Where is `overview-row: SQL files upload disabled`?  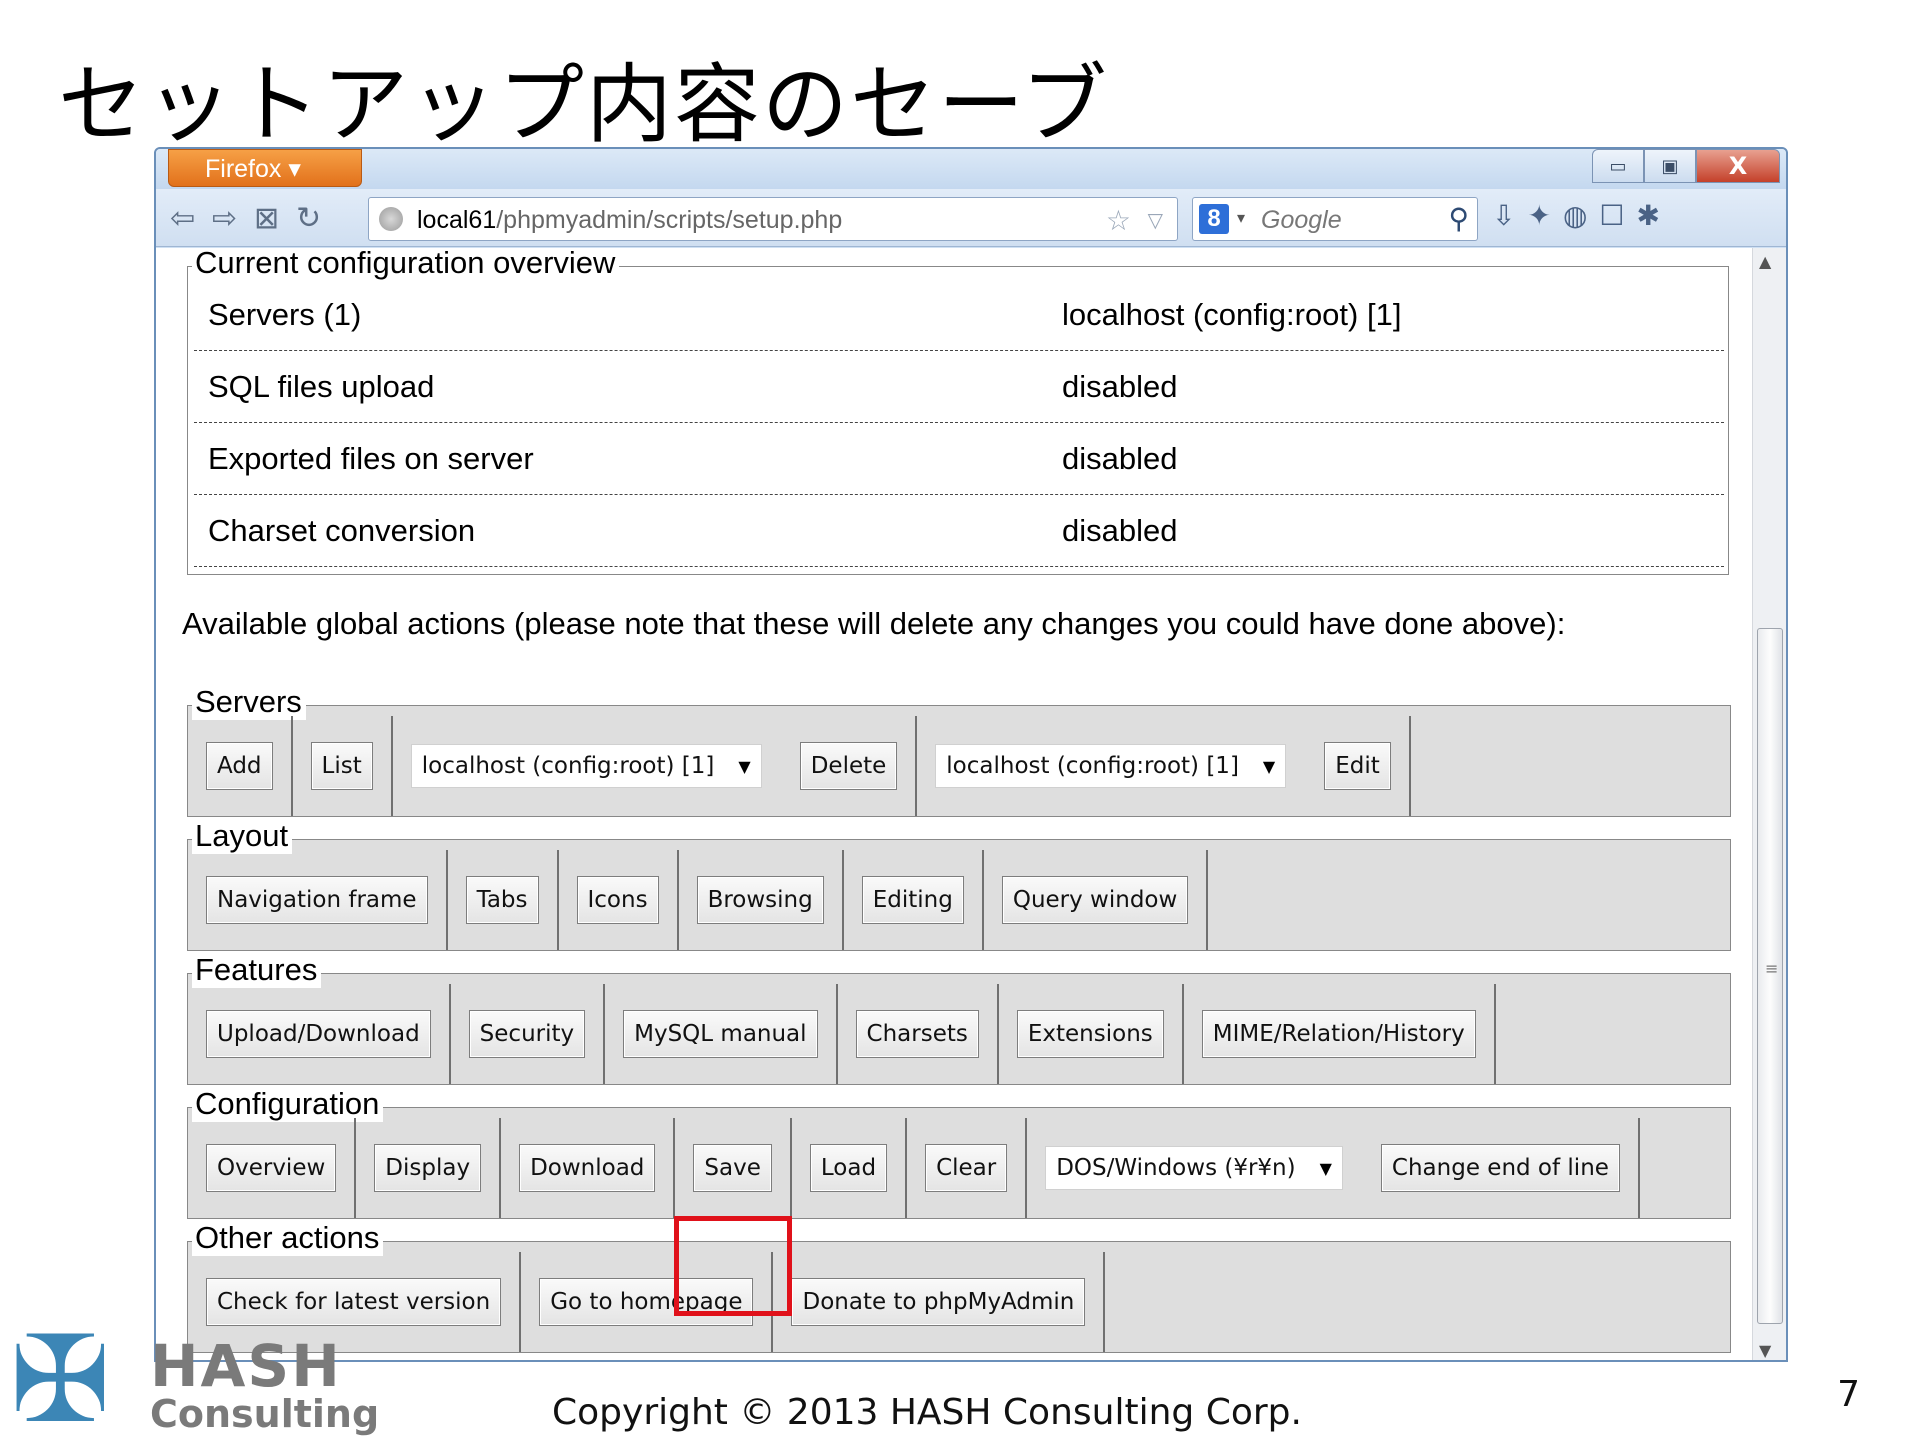
overview-row: SQL files upload disabled is located at coordinates (959, 387).